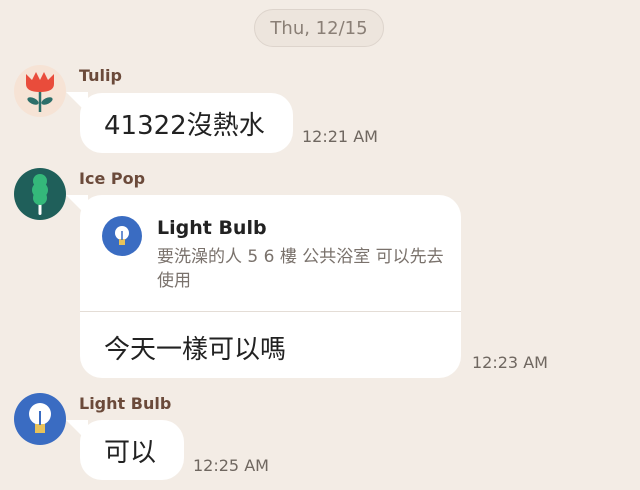 The width and height of the screenshot is (640, 490). I want to click on message-text: 可以, so click(130, 452).